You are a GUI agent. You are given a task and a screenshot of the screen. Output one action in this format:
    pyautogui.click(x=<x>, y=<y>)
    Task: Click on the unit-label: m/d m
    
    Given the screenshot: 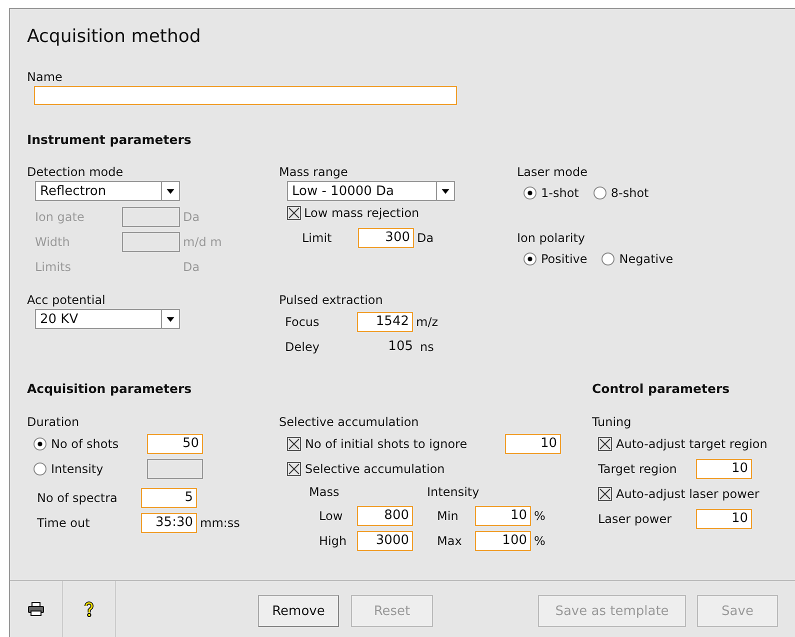 What is the action you would take?
    pyautogui.click(x=202, y=241)
    